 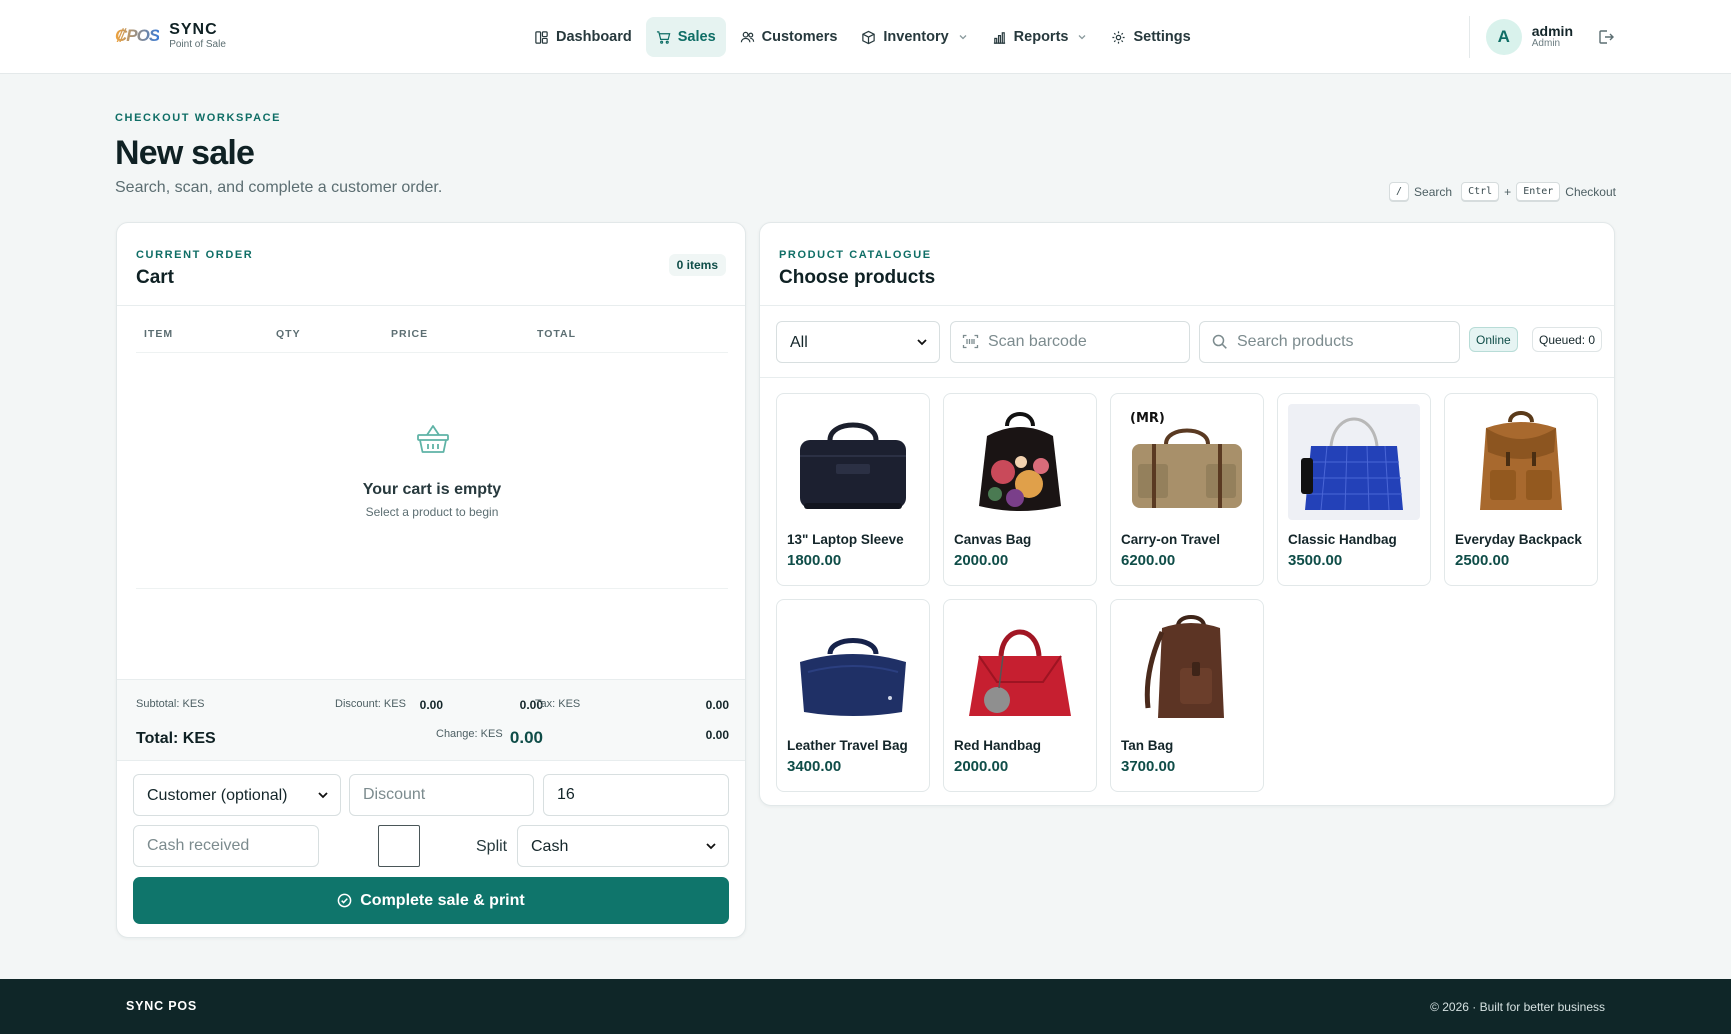 I want to click on shortcut-checkout-label: Checkout, so click(x=1590, y=191).